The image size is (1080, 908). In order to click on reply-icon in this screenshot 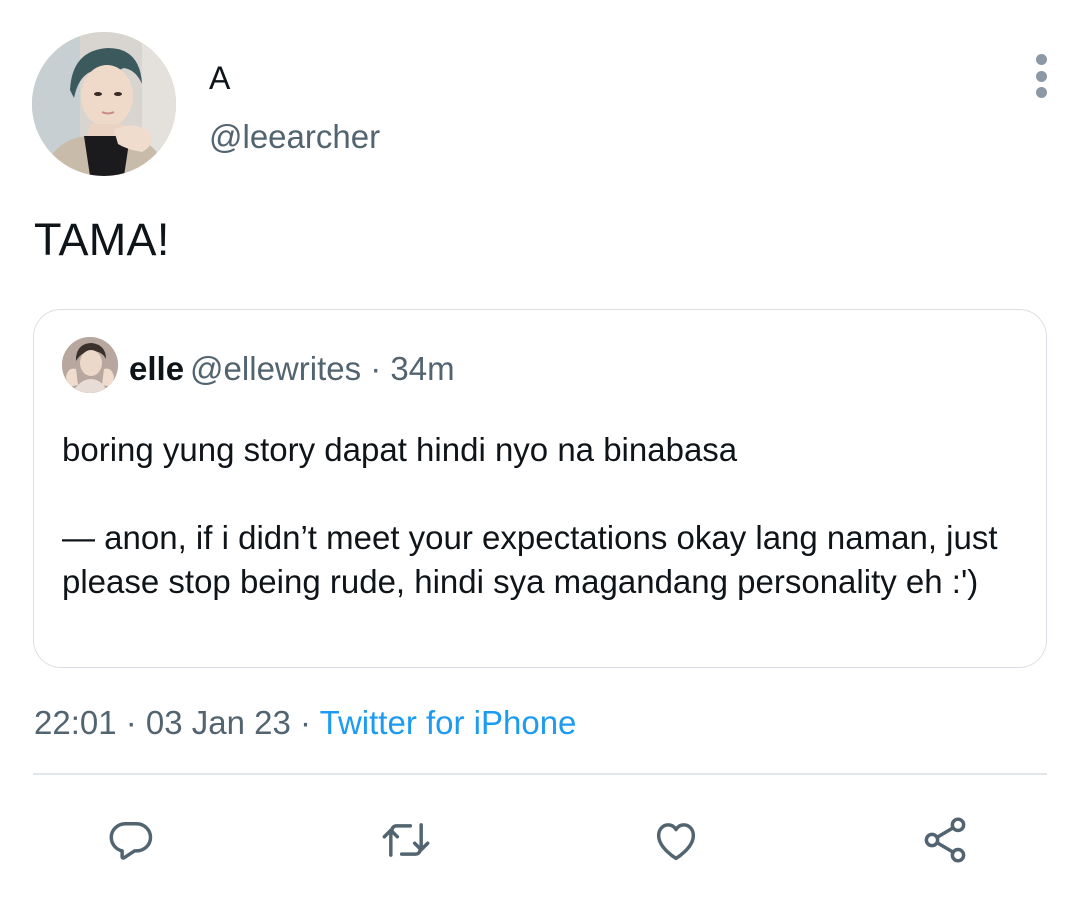, I will do `click(131, 841)`.